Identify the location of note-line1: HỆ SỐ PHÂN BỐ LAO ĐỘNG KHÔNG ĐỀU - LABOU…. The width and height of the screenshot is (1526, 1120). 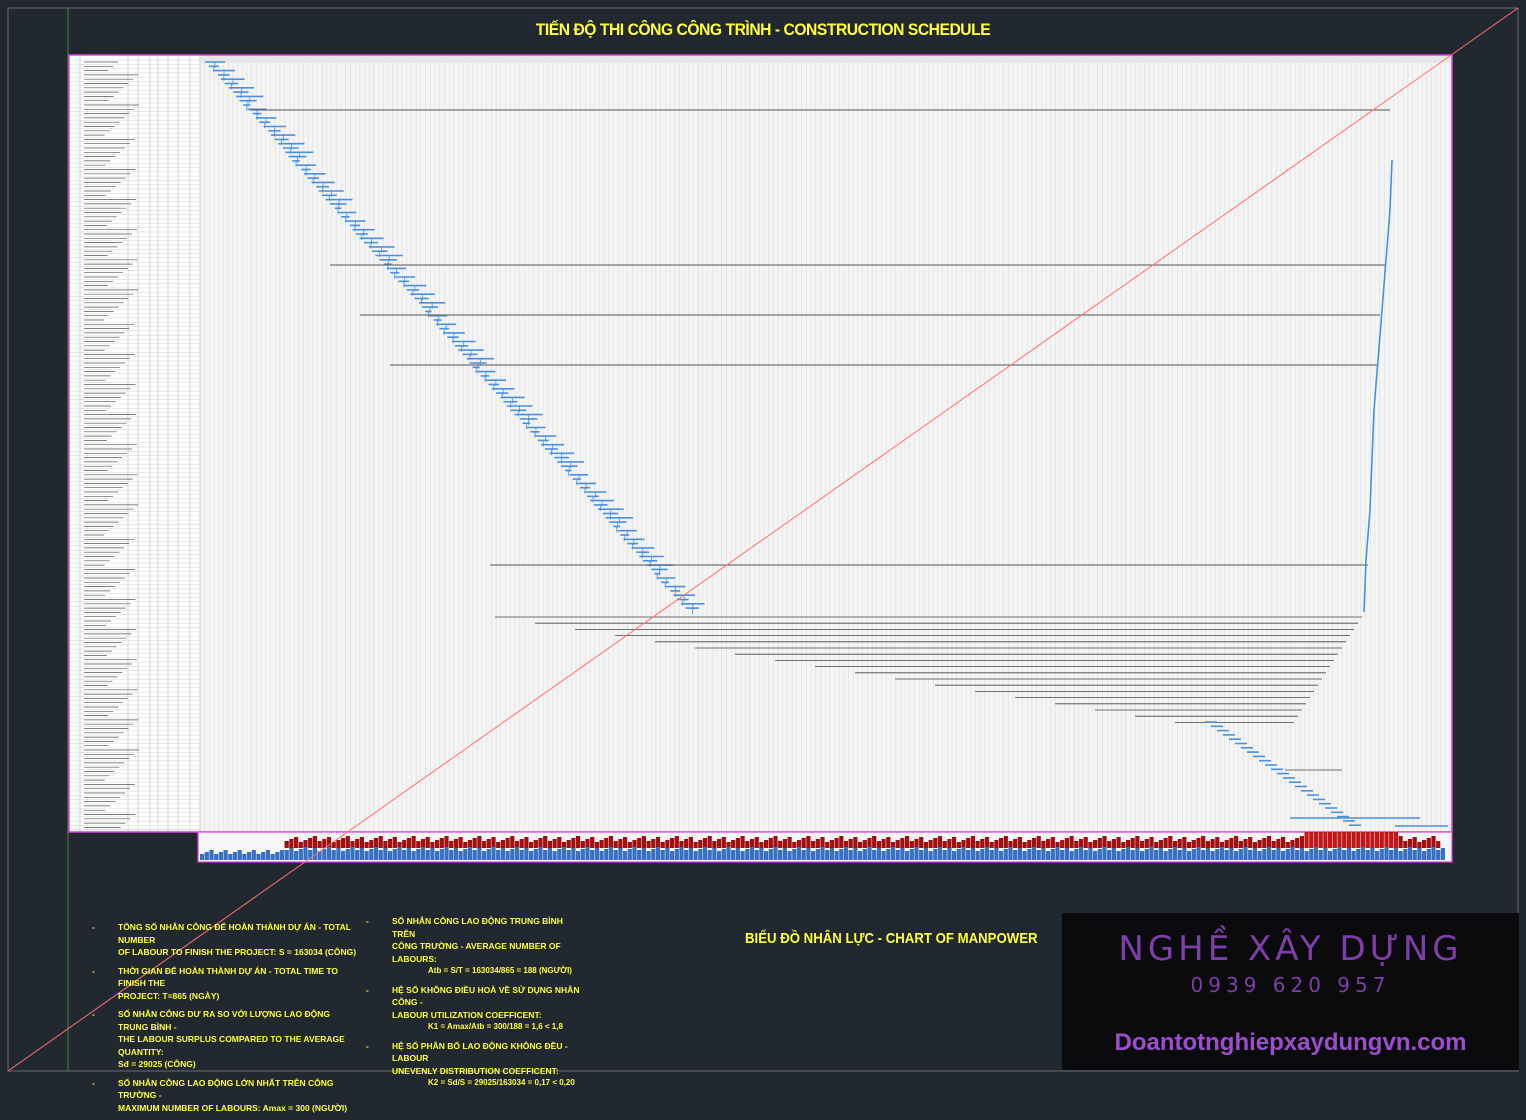
(480, 1052).